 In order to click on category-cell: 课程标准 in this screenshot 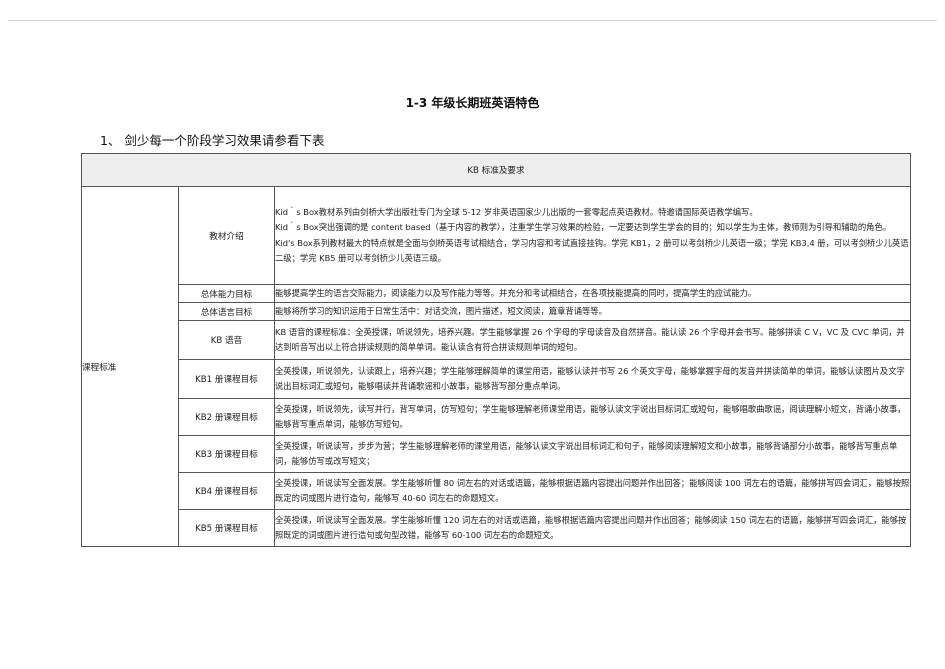, I will do `click(130, 366)`.